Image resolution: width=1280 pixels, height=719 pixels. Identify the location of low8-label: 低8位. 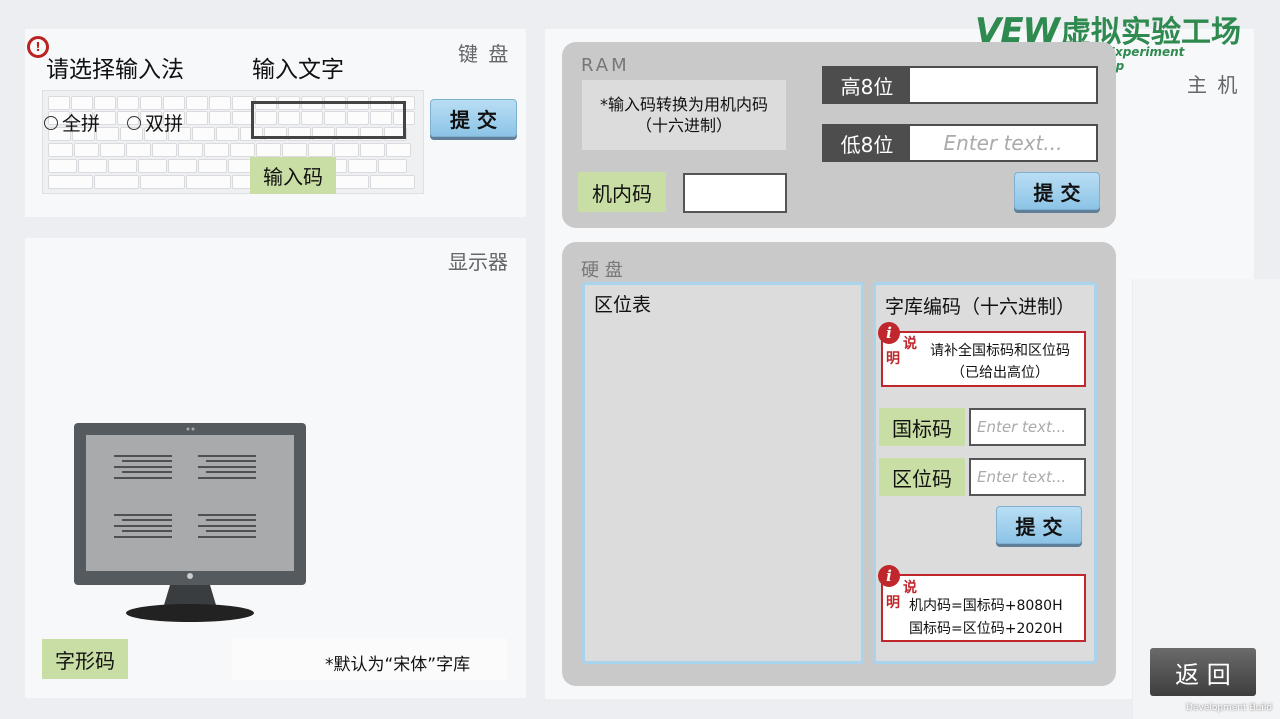
(867, 143).